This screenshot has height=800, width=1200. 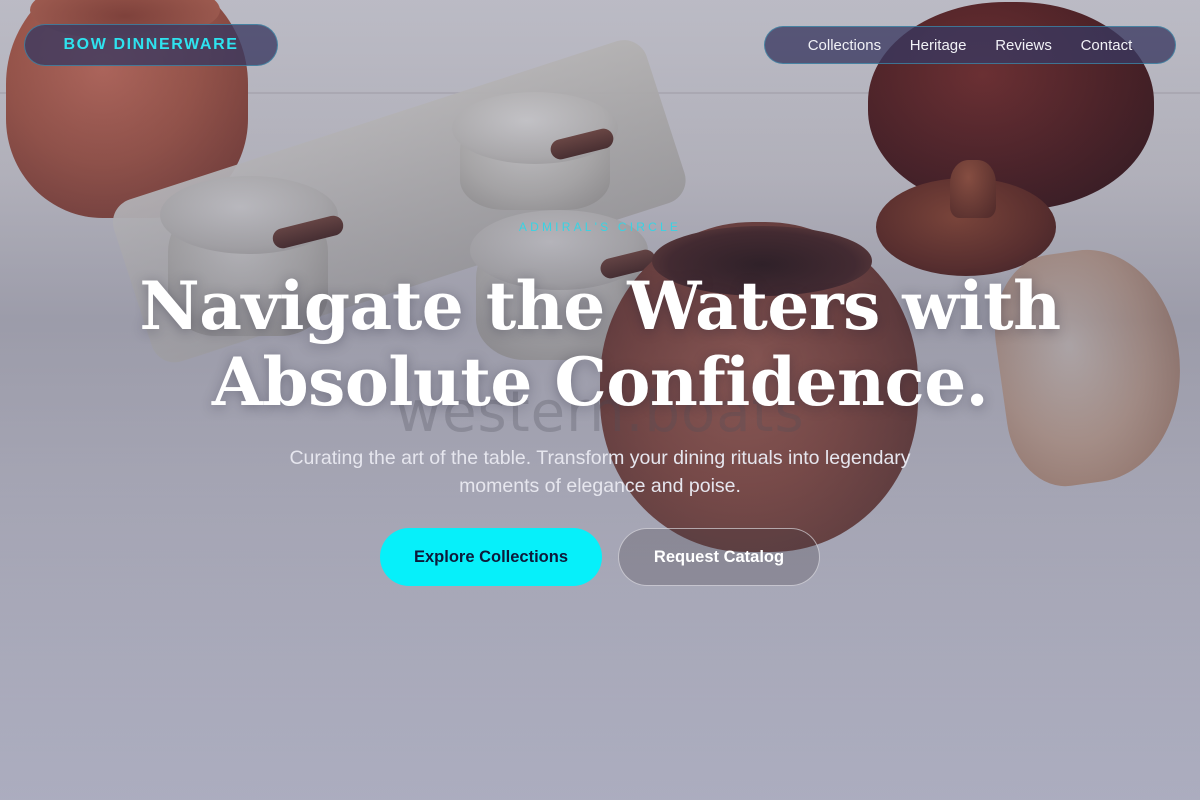 I want to click on brand-name: BOW DINNERWARE, so click(x=151, y=44).